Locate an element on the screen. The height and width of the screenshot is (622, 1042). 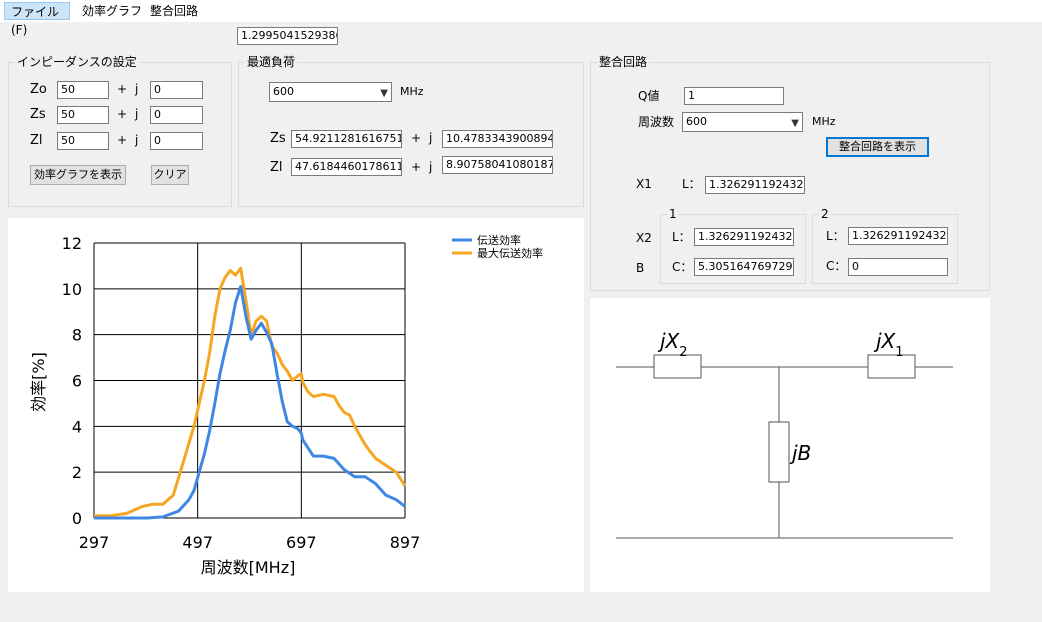
optimal-zs-real-input: 54.9211281616751 is located at coordinates (346, 139).